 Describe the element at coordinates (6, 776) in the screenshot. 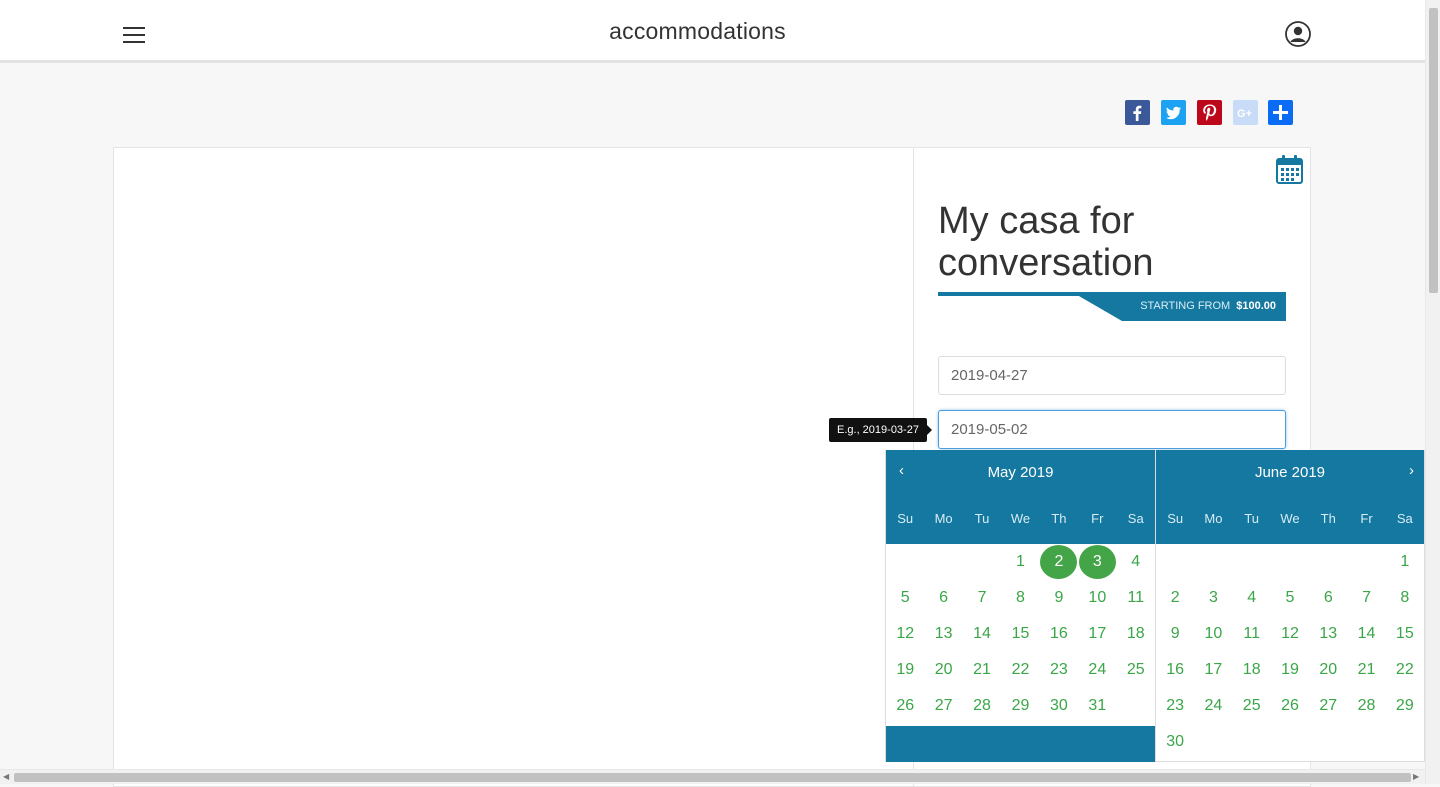

I see `scroll-left-icon: ◀` at that location.